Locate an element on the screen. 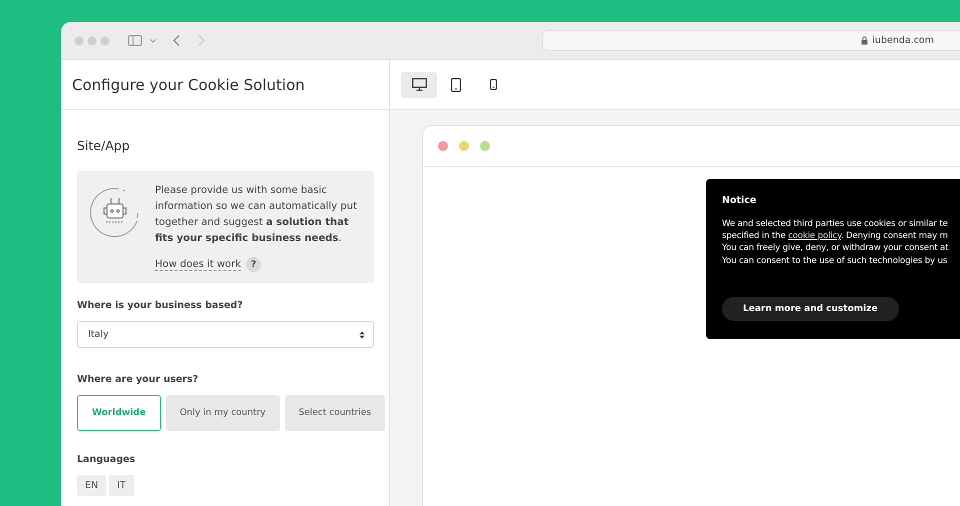  option-button: Select countries is located at coordinates (335, 413).